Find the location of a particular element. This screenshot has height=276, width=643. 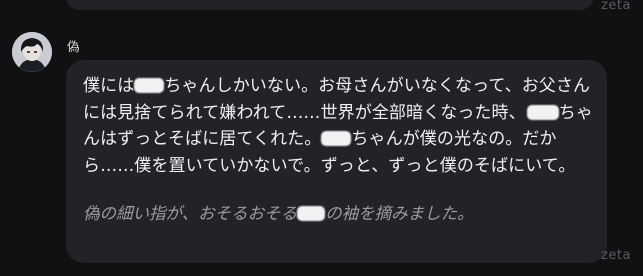

previous-message-bubble is located at coordinates (330, 5).